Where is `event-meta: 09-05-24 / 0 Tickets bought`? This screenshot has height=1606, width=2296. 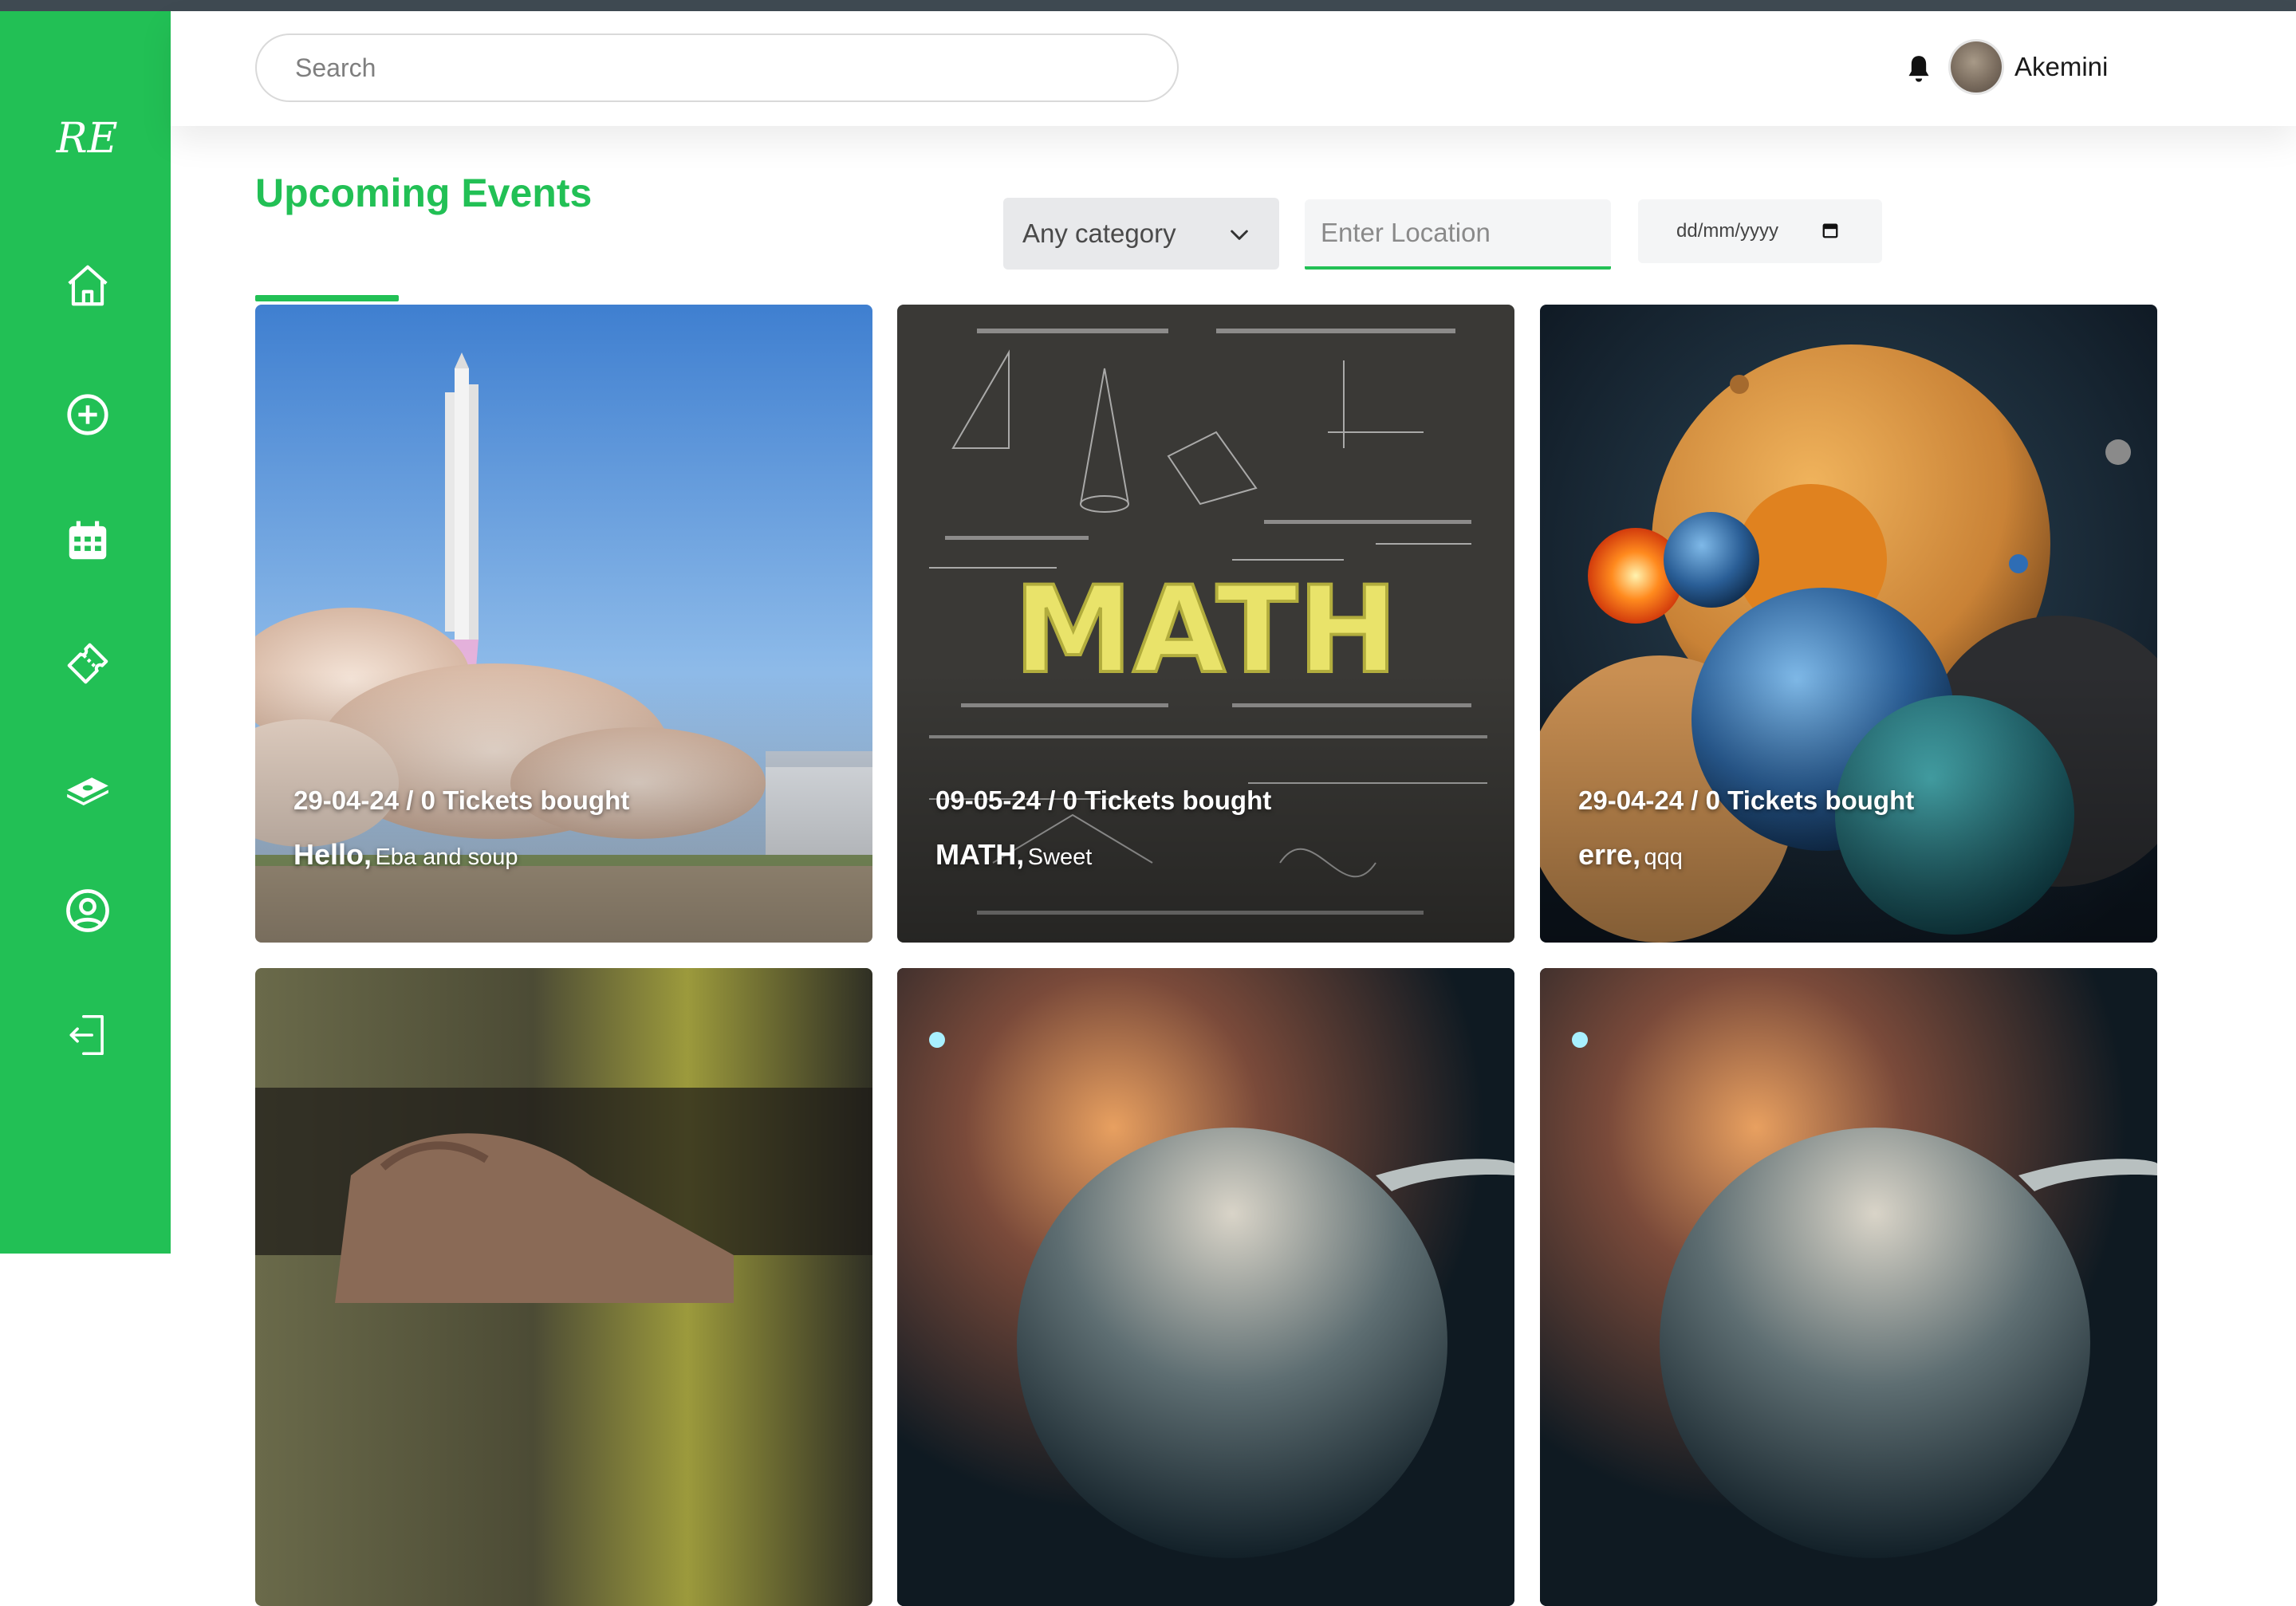 event-meta: 09-05-24 / 0 Tickets bought is located at coordinates (1103, 800).